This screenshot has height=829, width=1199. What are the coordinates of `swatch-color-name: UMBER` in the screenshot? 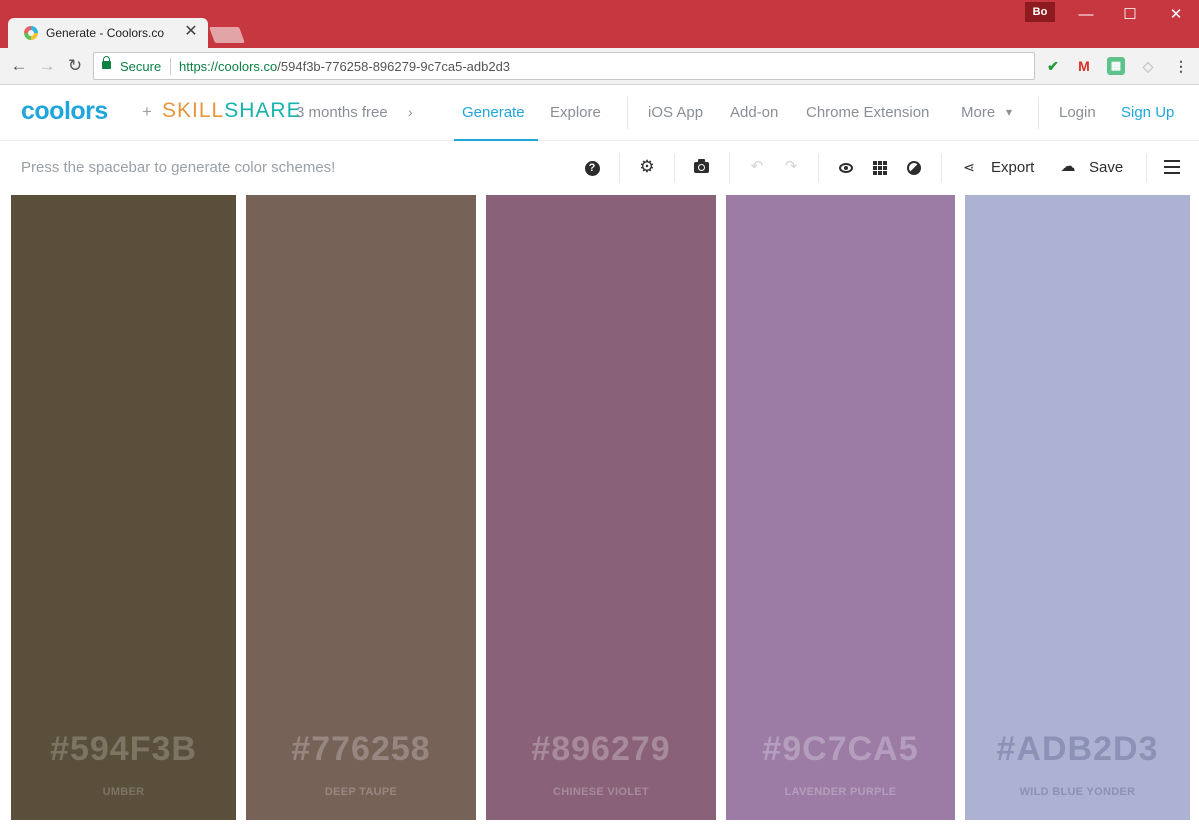 It's located at (123, 792).